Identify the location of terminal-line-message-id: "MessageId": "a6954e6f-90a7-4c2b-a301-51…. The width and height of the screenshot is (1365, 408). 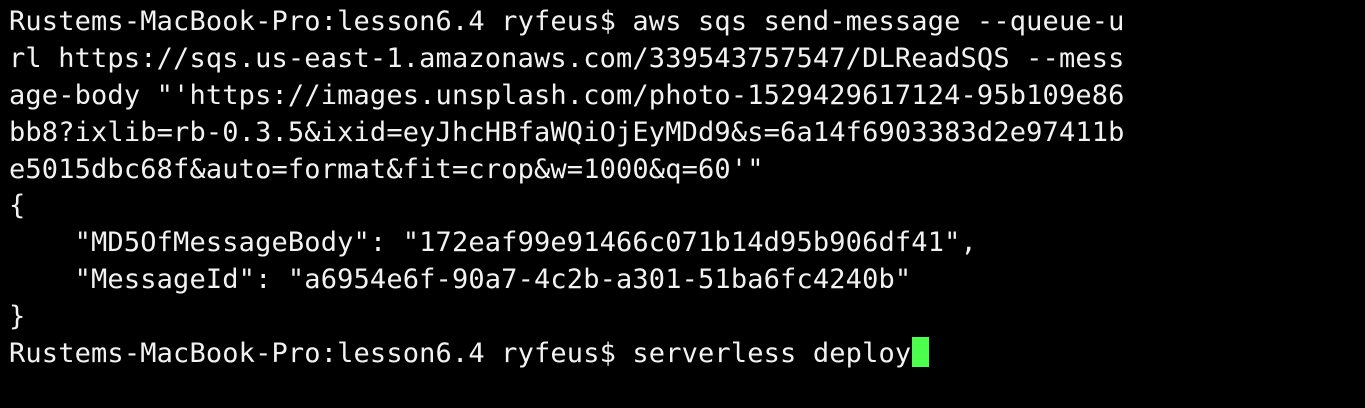
(460, 280).